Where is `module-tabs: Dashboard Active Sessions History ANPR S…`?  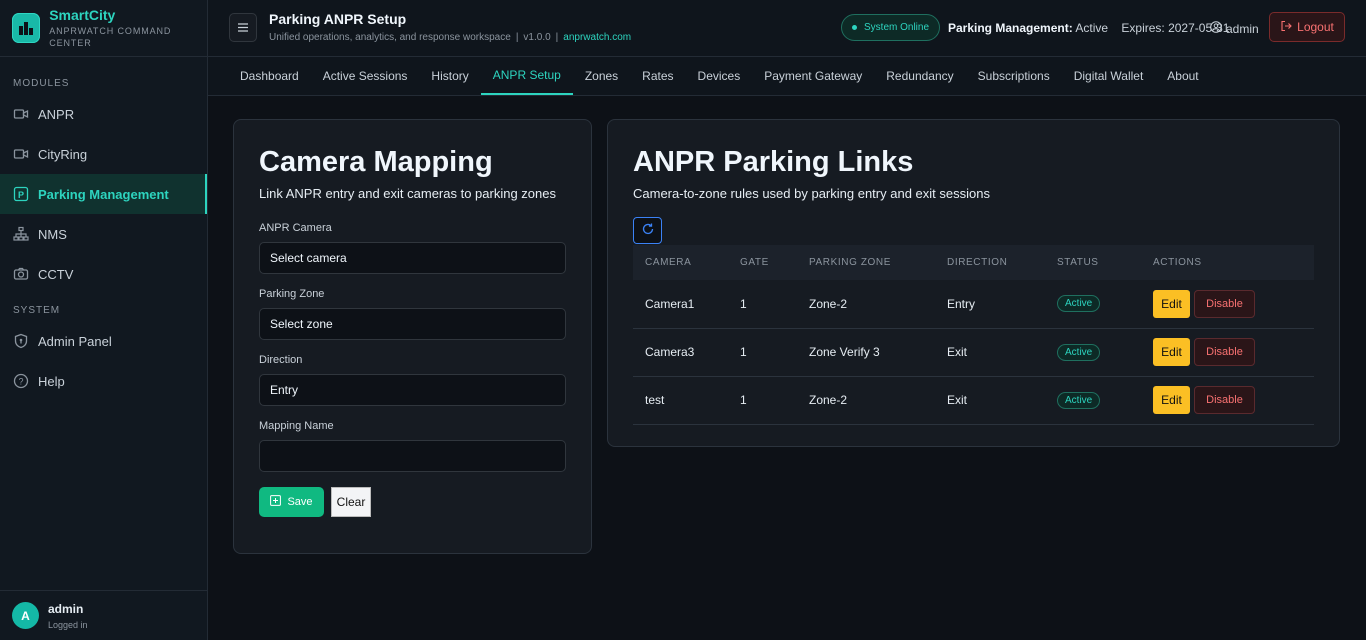 module-tabs: Dashboard Active Sessions History ANPR S… is located at coordinates (787, 76).